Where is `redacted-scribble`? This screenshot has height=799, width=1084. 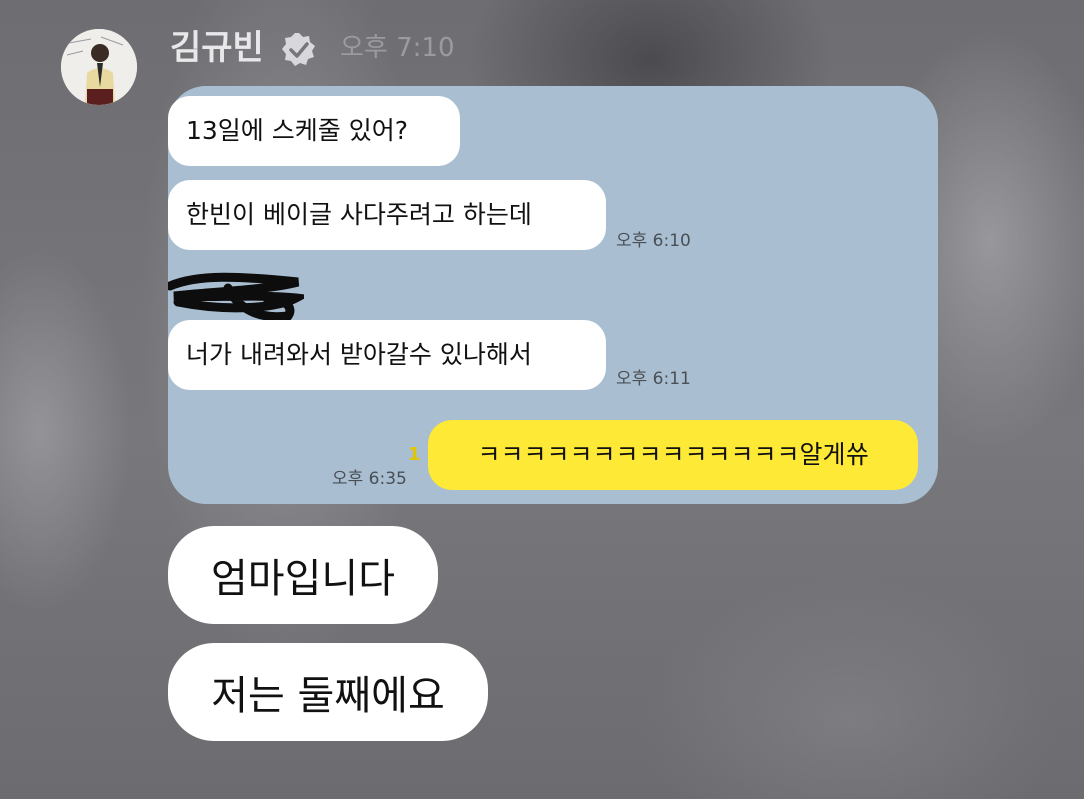
redacted-scribble is located at coordinates (236, 297).